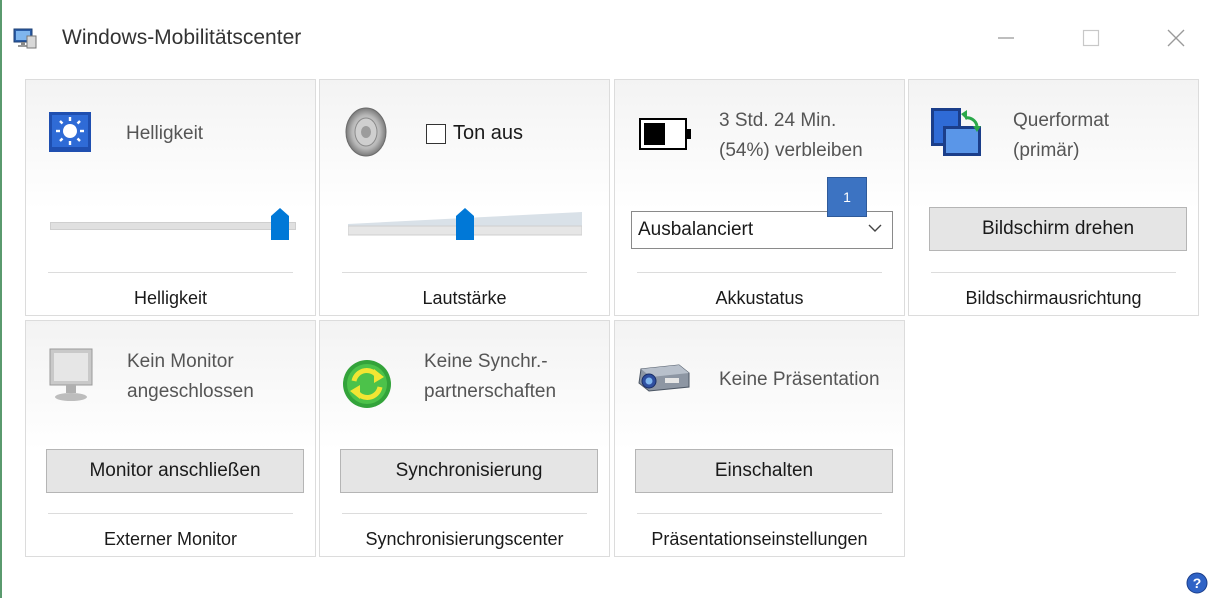 The width and height of the screenshot is (1213, 598). Describe the element at coordinates (778, 120) in the screenshot. I see `battery-time-line1: 3 Std. 24 Min.` at that location.